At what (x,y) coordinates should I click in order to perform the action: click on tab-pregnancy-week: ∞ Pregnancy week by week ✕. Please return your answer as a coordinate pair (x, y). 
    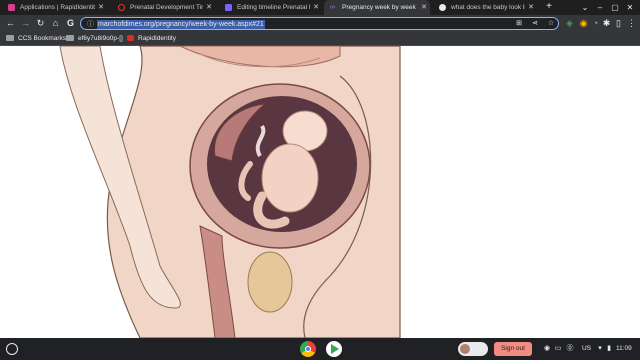
    Looking at the image, I should click on (377, 7).